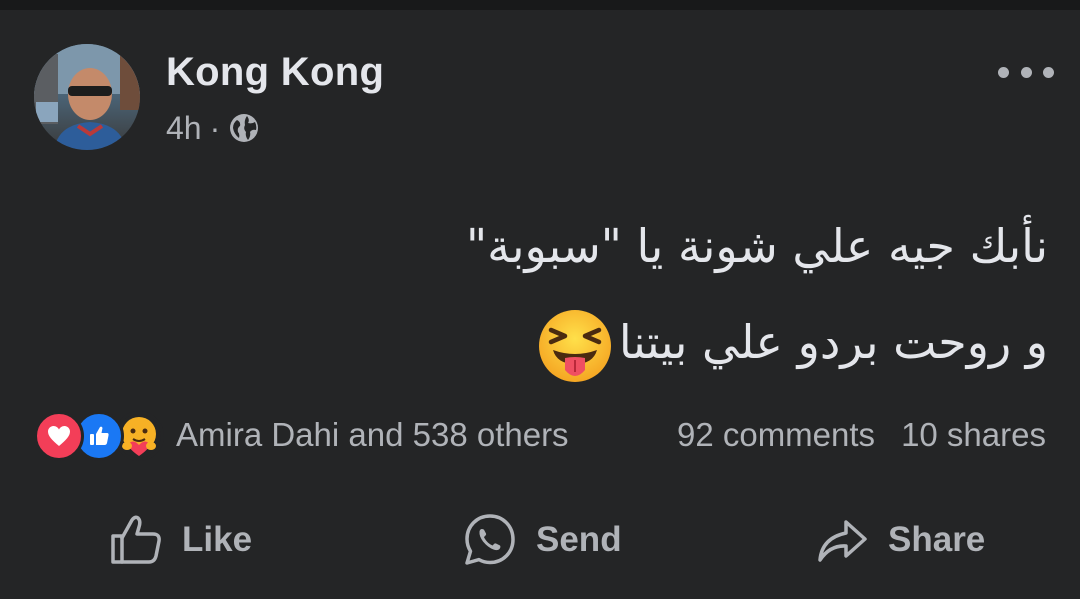 The image size is (1080, 599). What do you see at coordinates (937, 539) in the screenshot?
I see `share-label: Share` at bounding box center [937, 539].